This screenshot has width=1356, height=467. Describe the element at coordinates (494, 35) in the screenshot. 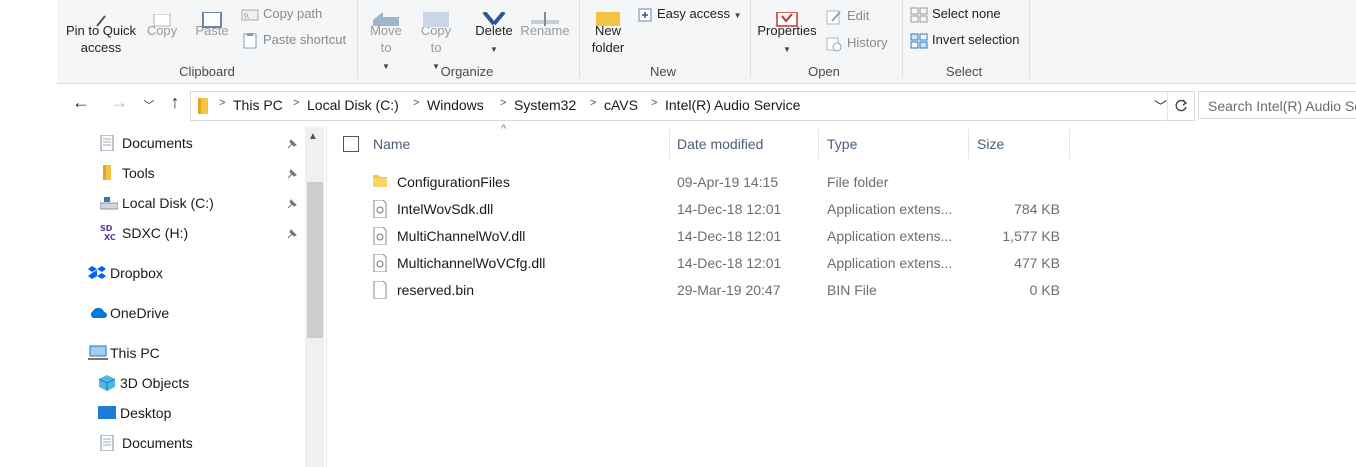

I see `delete-button: Delete ▼` at that location.